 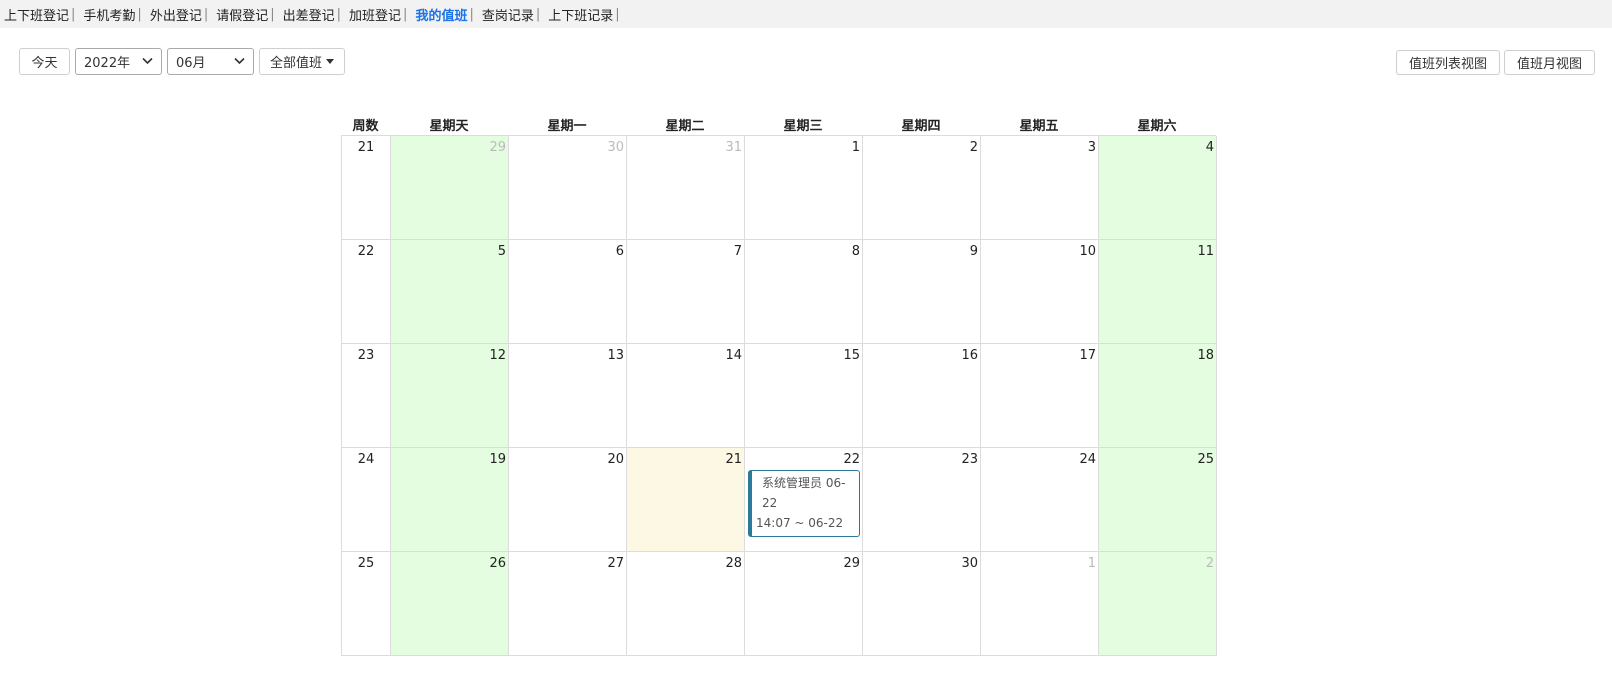 I want to click on day-cell: 13, so click(x=568, y=396).